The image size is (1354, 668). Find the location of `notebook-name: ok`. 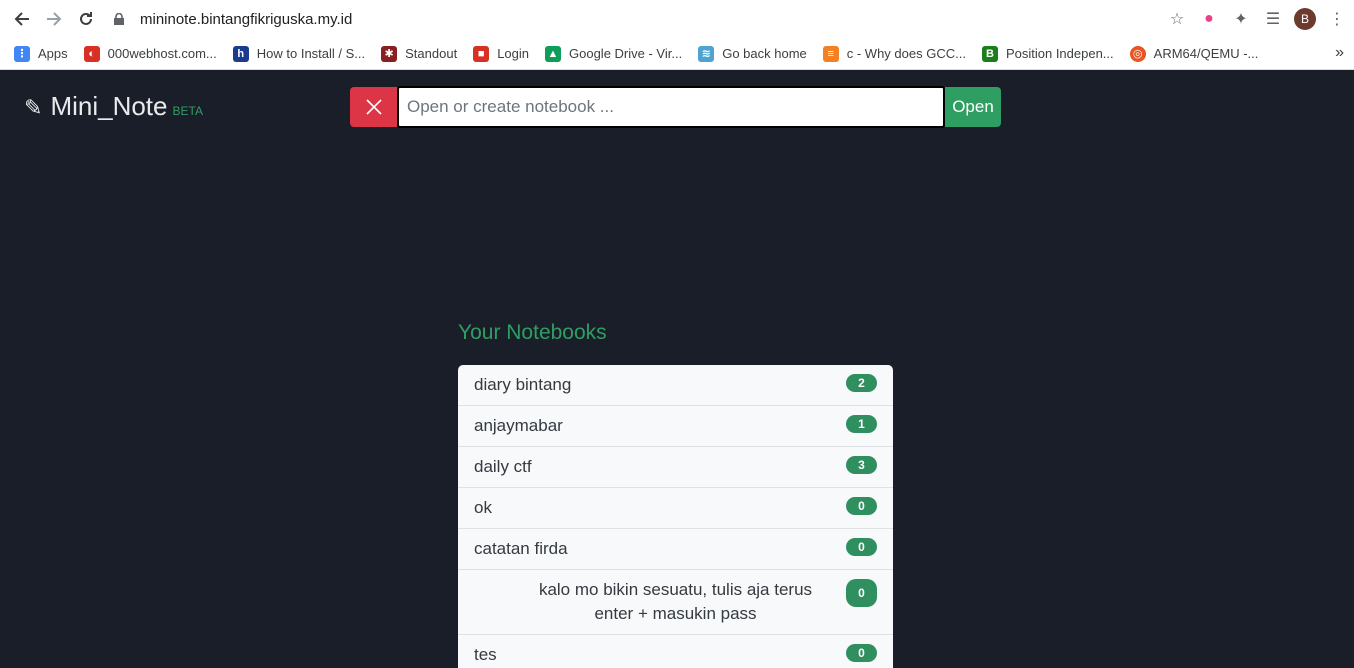

notebook-name: ok is located at coordinates (483, 507).